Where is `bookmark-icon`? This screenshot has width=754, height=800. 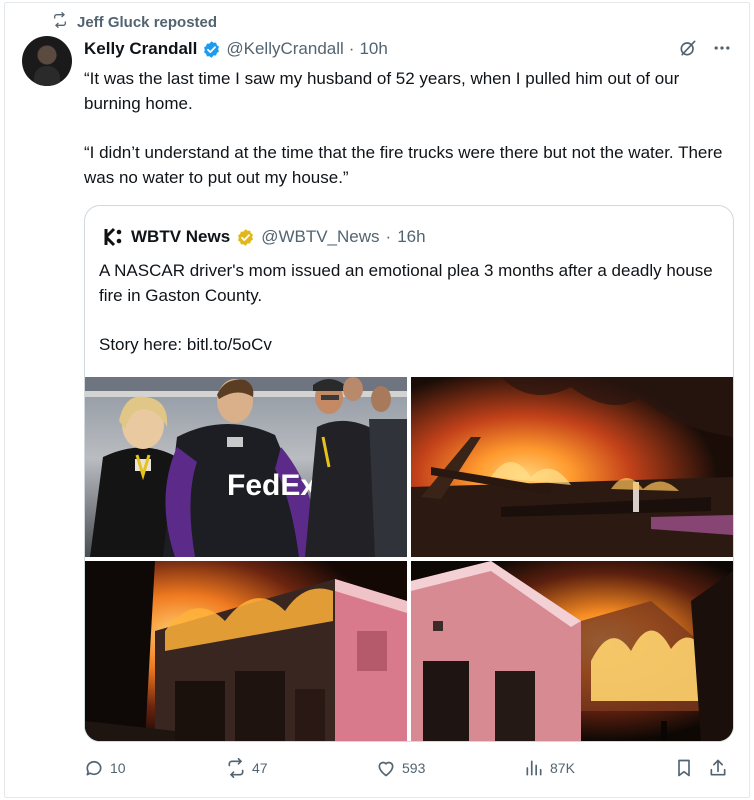 bookmark-icon is located at coordinates (684, 768).